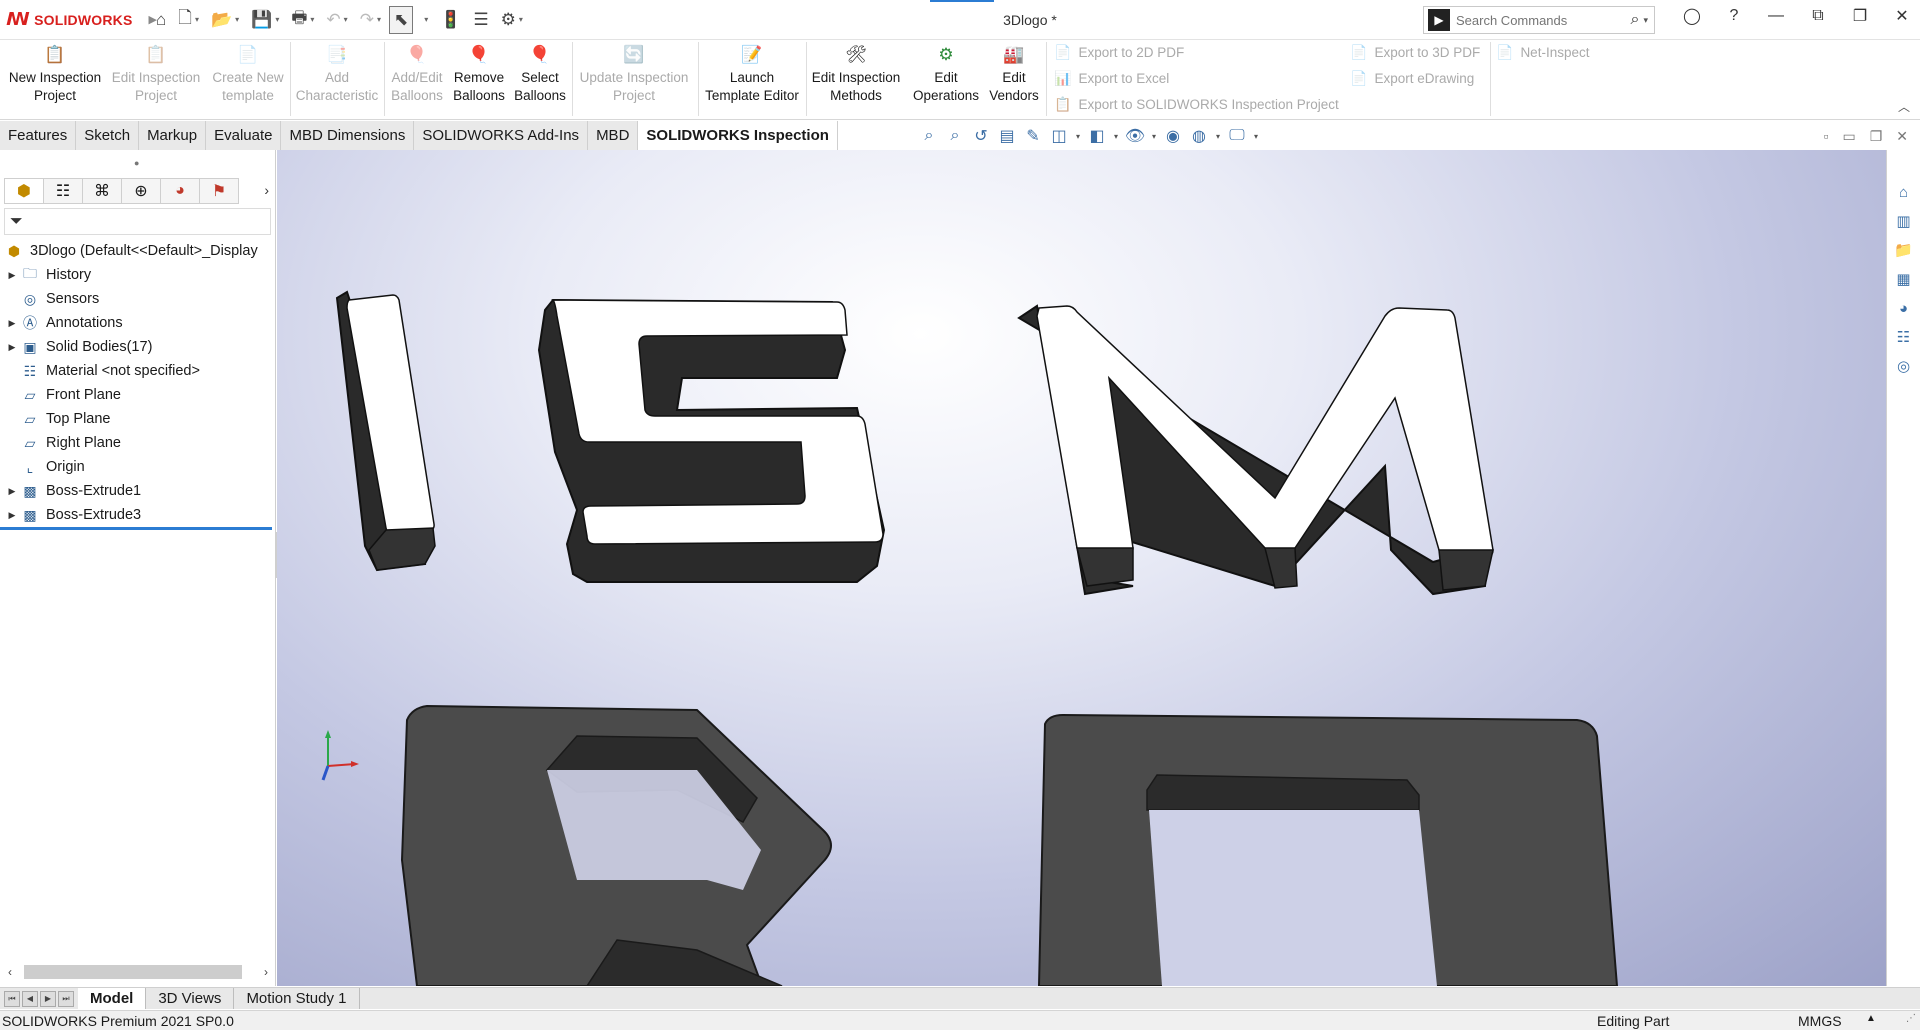  Describe the element at coordinates (138, 972) in the screenshot. I see `tree-horizontal-scrollbar: ‹ ›` at that location.